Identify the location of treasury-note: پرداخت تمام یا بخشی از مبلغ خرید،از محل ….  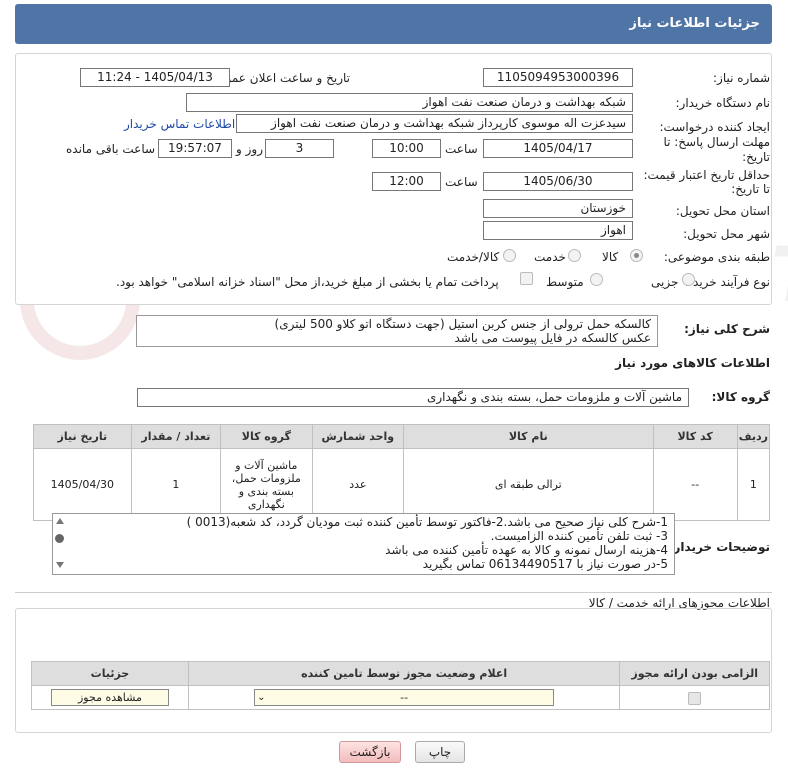
(307, 282).